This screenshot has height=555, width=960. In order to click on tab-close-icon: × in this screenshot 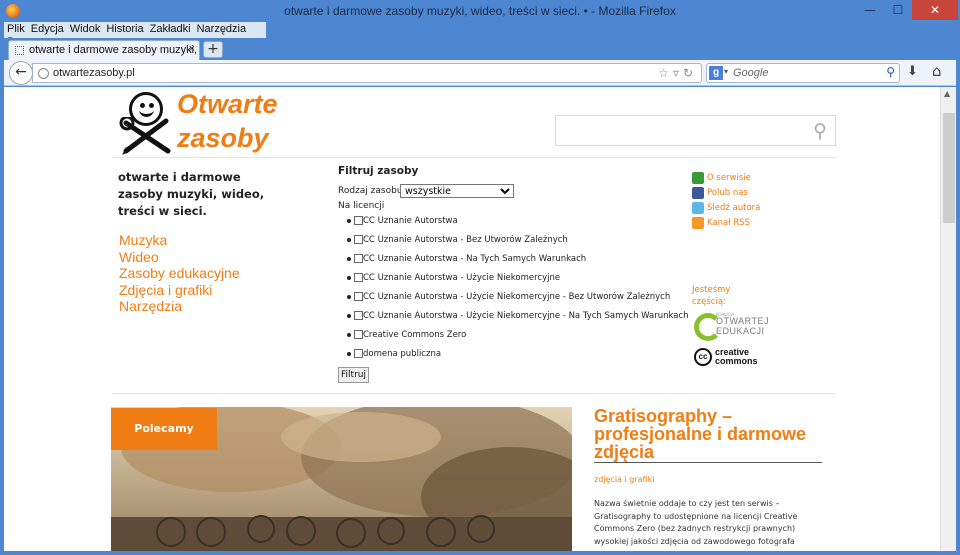, I will do `click(192, 49)`.